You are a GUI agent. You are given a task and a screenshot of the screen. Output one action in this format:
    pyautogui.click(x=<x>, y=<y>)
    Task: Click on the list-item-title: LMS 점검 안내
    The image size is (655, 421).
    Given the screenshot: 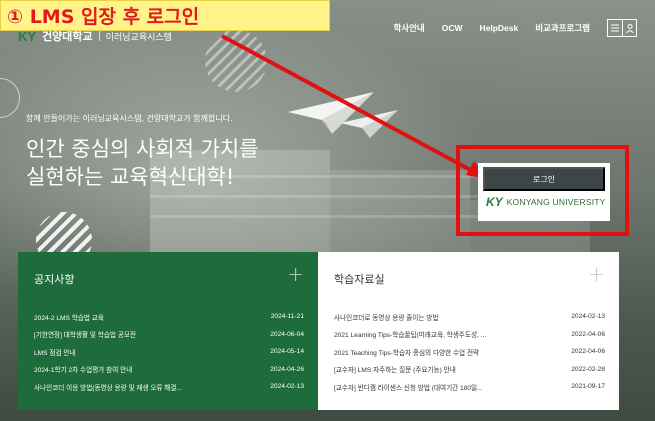 What is the action you would take?
    pyautogui.click(x=55, y=353)
    